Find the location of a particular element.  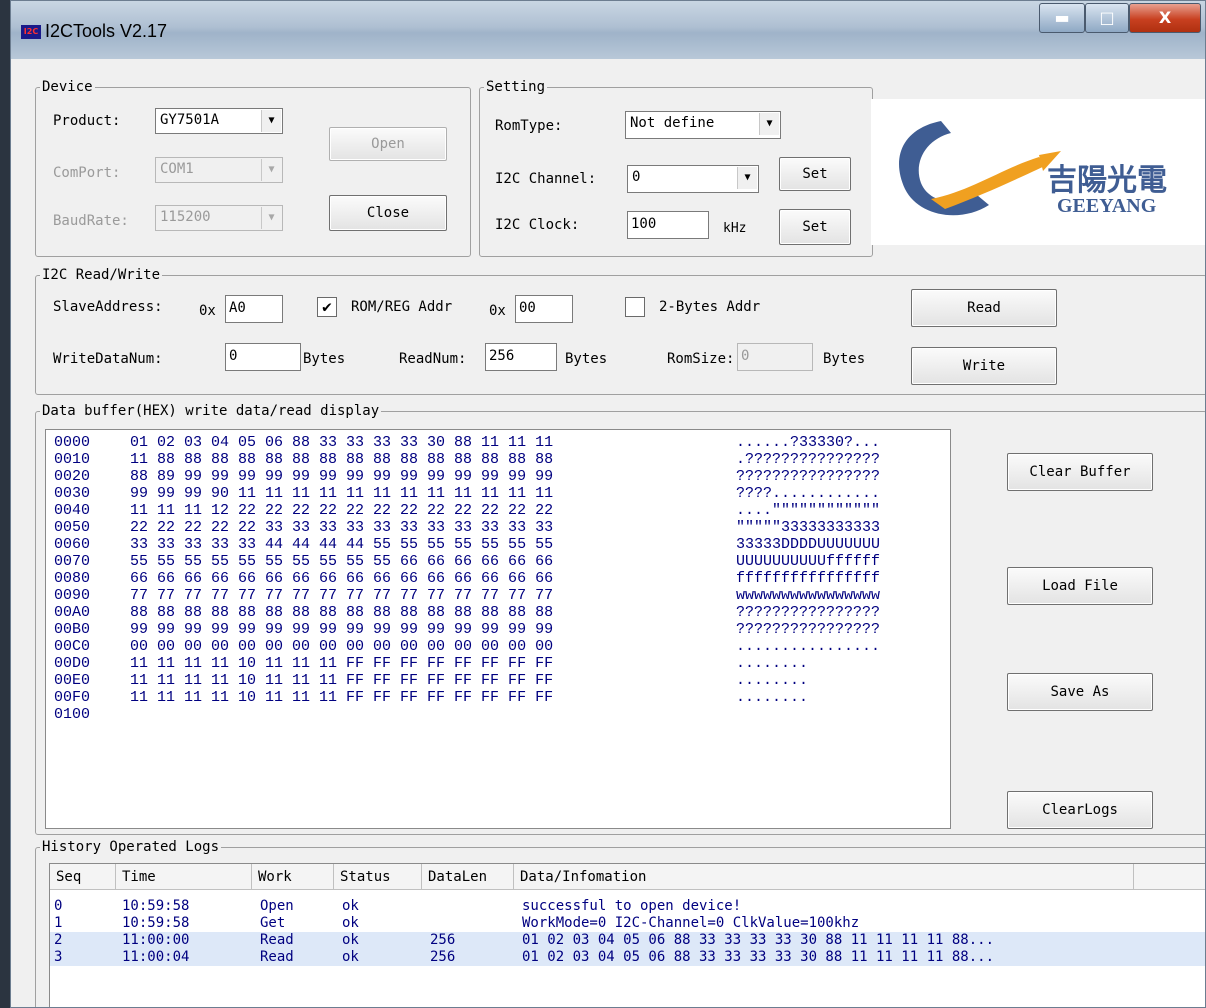

hex-address: 00B0 is located at coordinates (72, 629).